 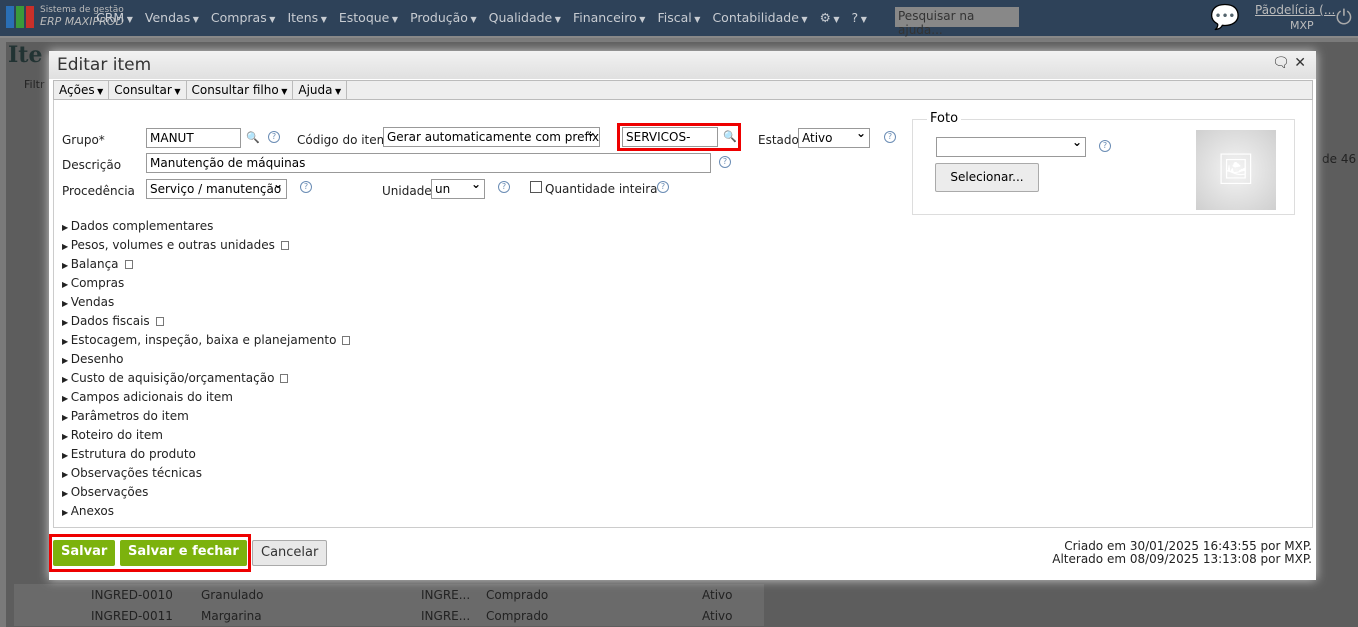 I want to click on procedencia-label: Procedência, so click(x=98, y=191).